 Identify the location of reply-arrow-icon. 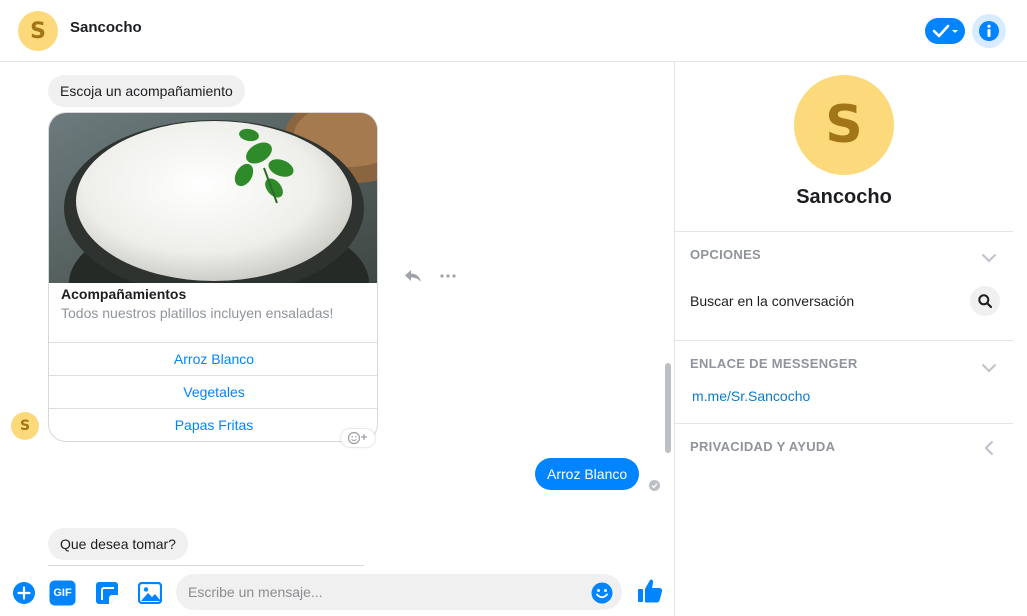
(413, 276).